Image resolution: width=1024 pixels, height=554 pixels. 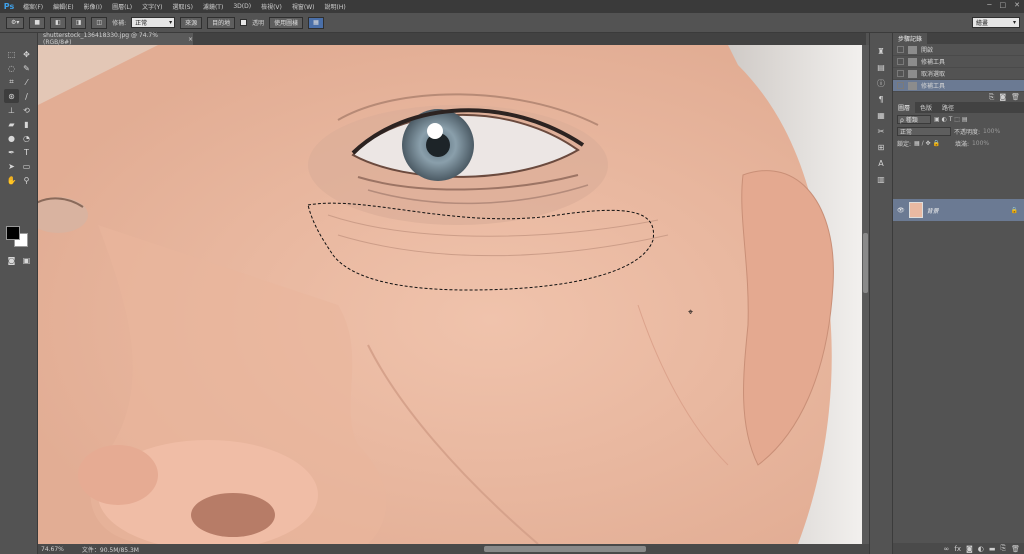 I want to click on folder-icon: ▬, so click(x=992, y=549).